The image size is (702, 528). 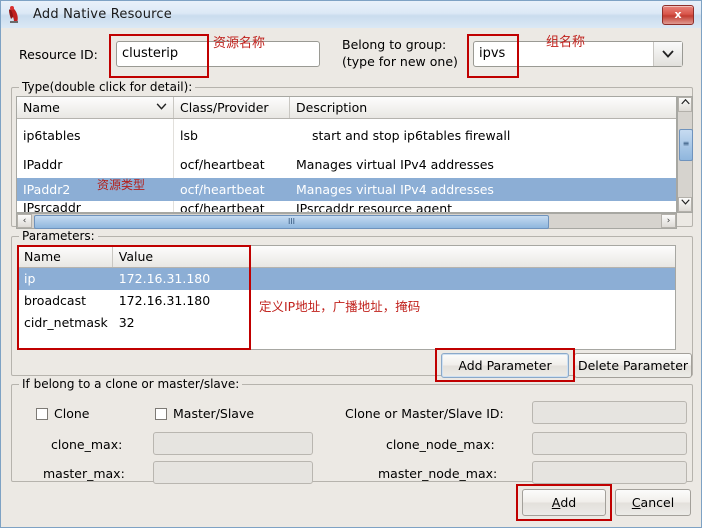 I want to click on type-col-description-label: Description, so click(x=332, y=107).